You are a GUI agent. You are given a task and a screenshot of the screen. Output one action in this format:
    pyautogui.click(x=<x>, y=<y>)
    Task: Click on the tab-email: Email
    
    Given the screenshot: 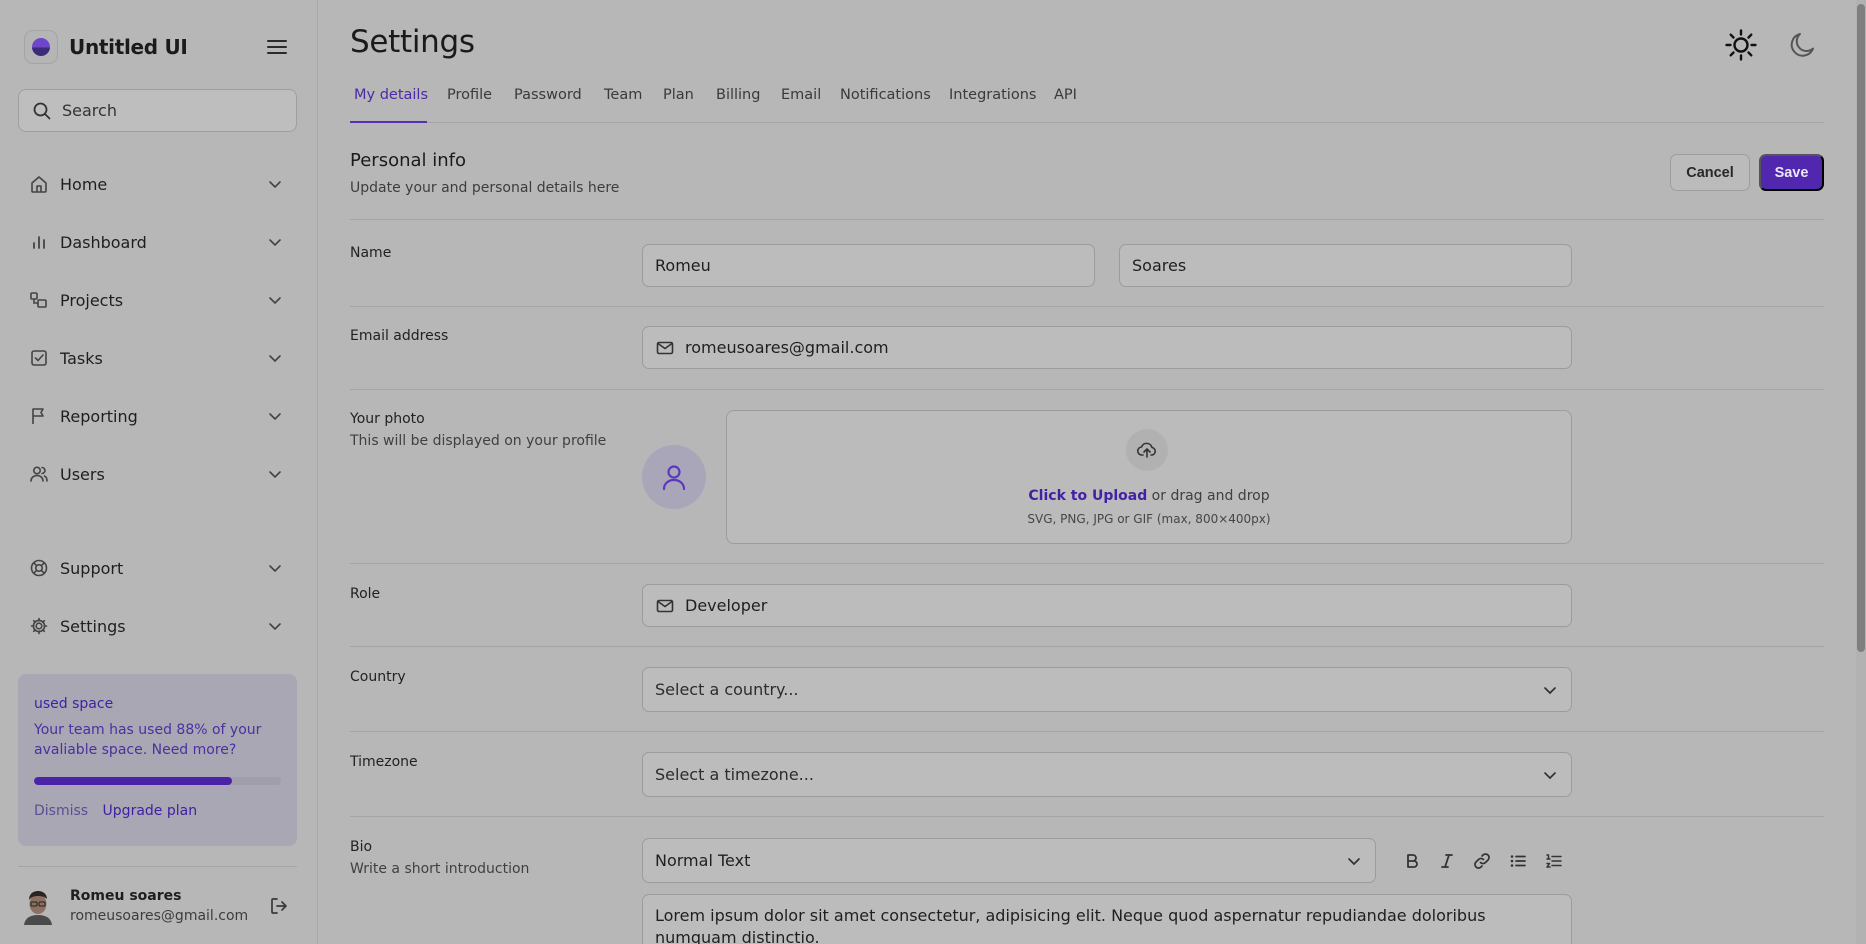 What is the action you would take?
    pyautogui.click(x=801, y=95)
    